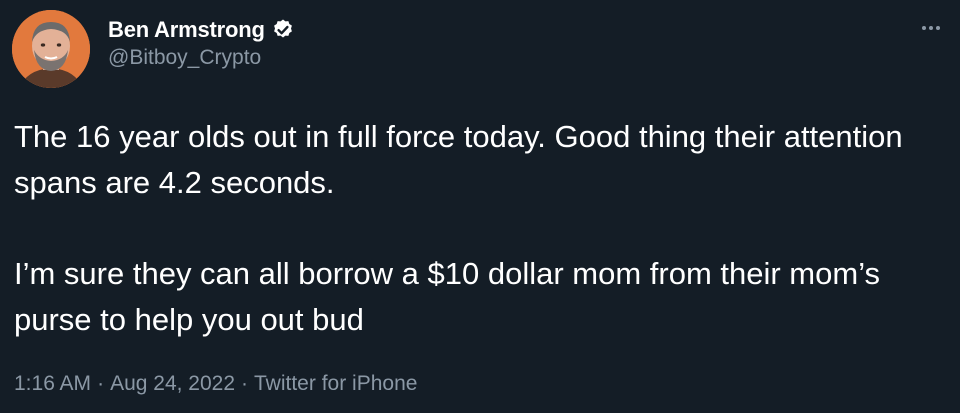 The width and height of the screenshot is (960, 413). Describe the element at coordinates (52, 383) in the screenshot. I see `tweet-time: 1:16 AM` at that location.